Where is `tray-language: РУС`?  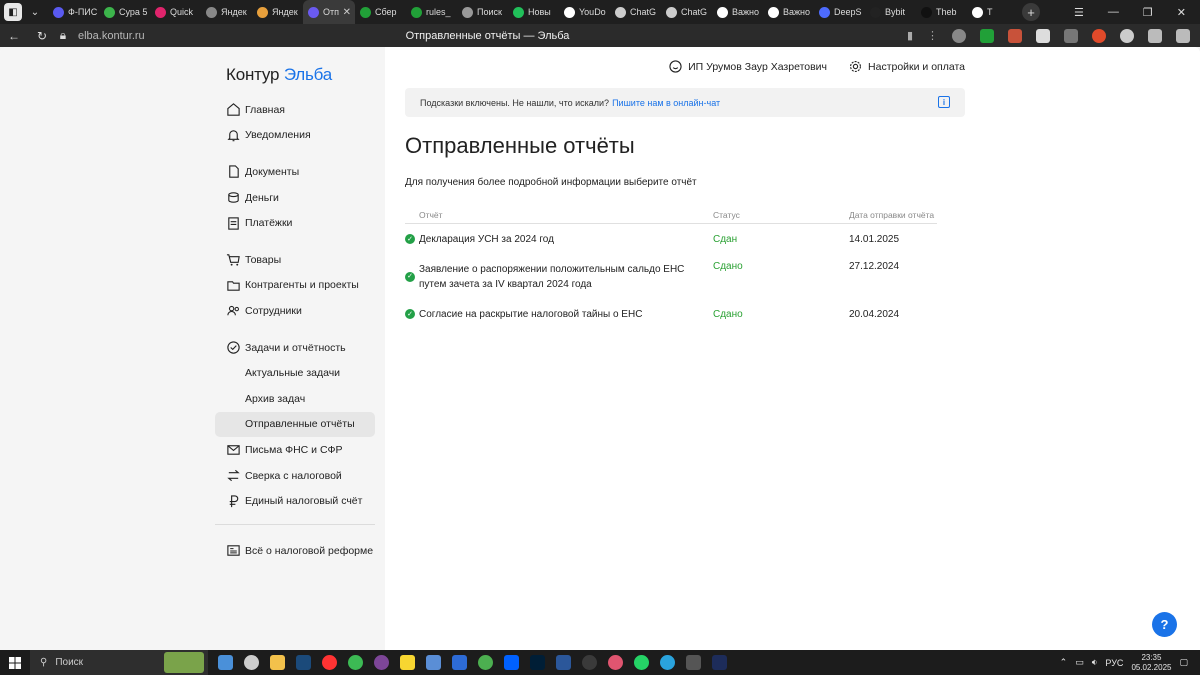 tray-language: РУС is located at coordinates (1114, 663).